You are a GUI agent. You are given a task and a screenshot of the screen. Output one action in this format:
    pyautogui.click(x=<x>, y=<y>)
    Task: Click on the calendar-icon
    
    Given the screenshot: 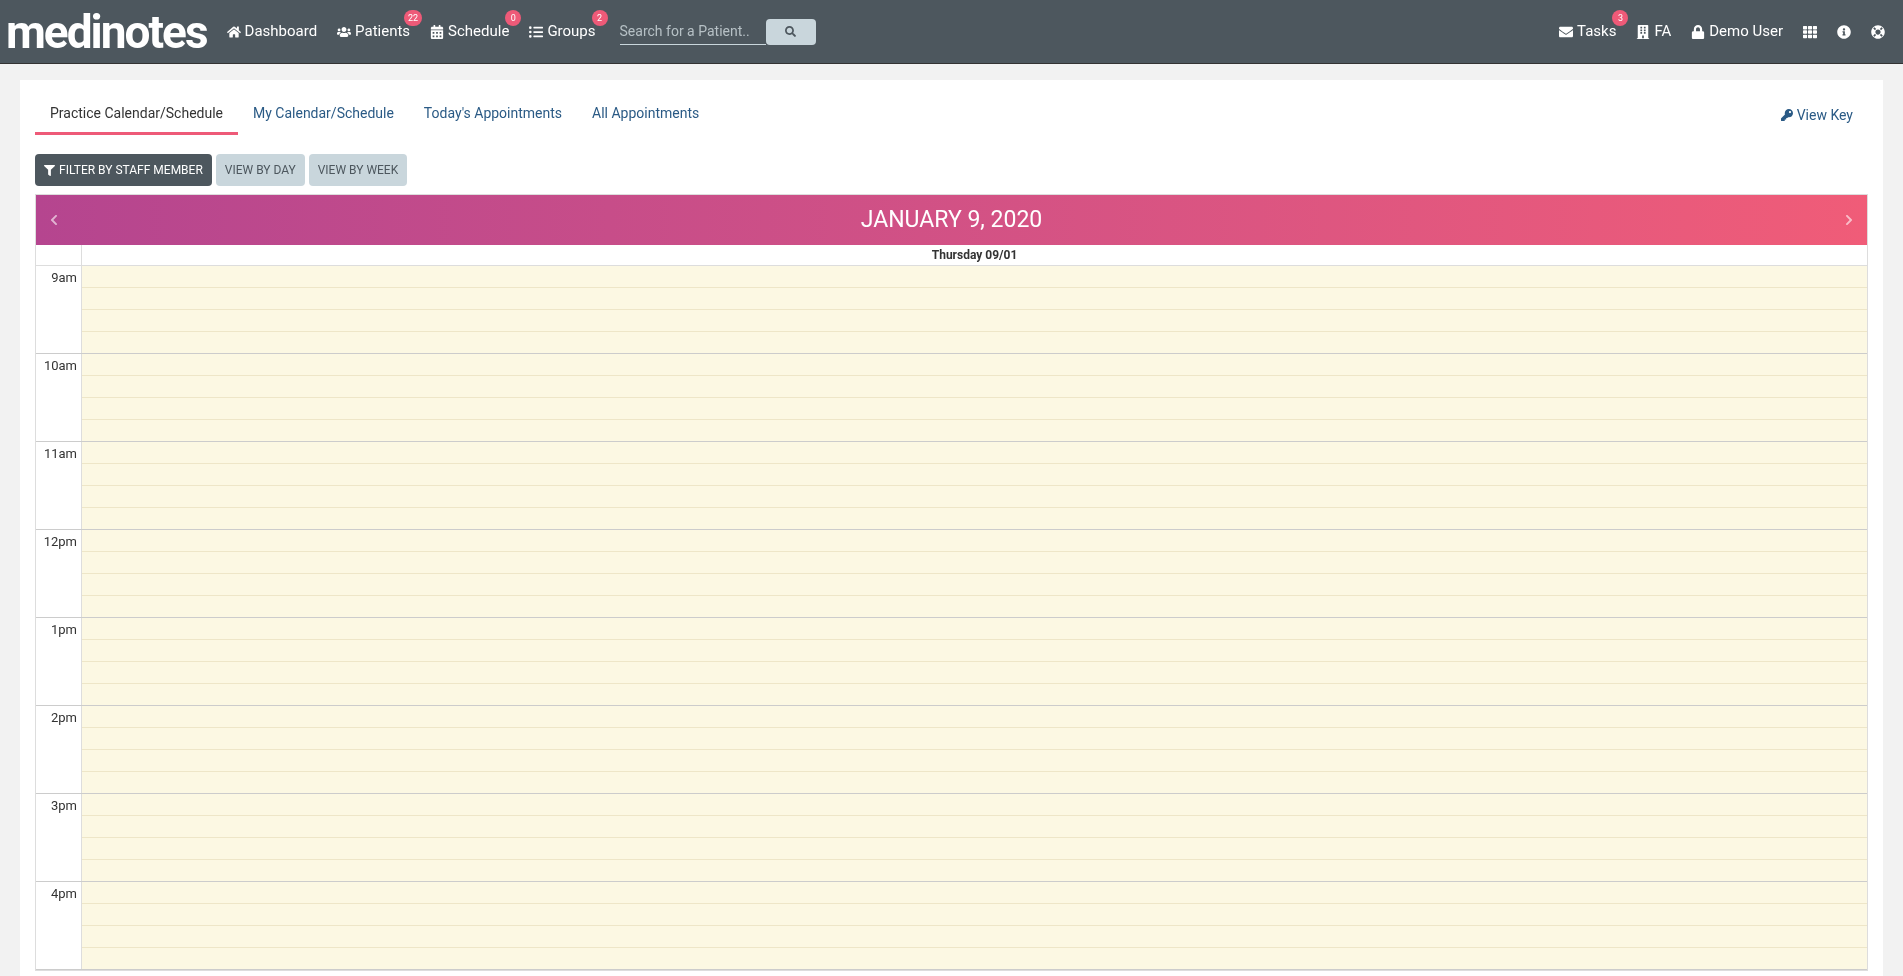 What is the action you would take?
    pyautogui.click(x=437, y=31)
    